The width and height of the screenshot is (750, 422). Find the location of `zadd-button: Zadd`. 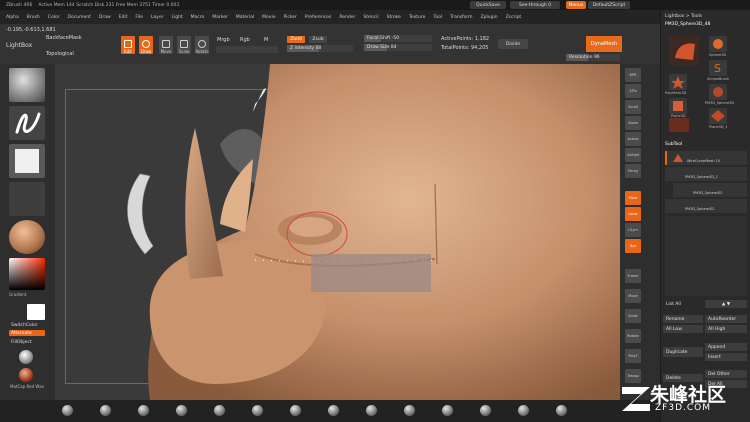

zadd-button: Zadd is located at coordinates (296, 39).